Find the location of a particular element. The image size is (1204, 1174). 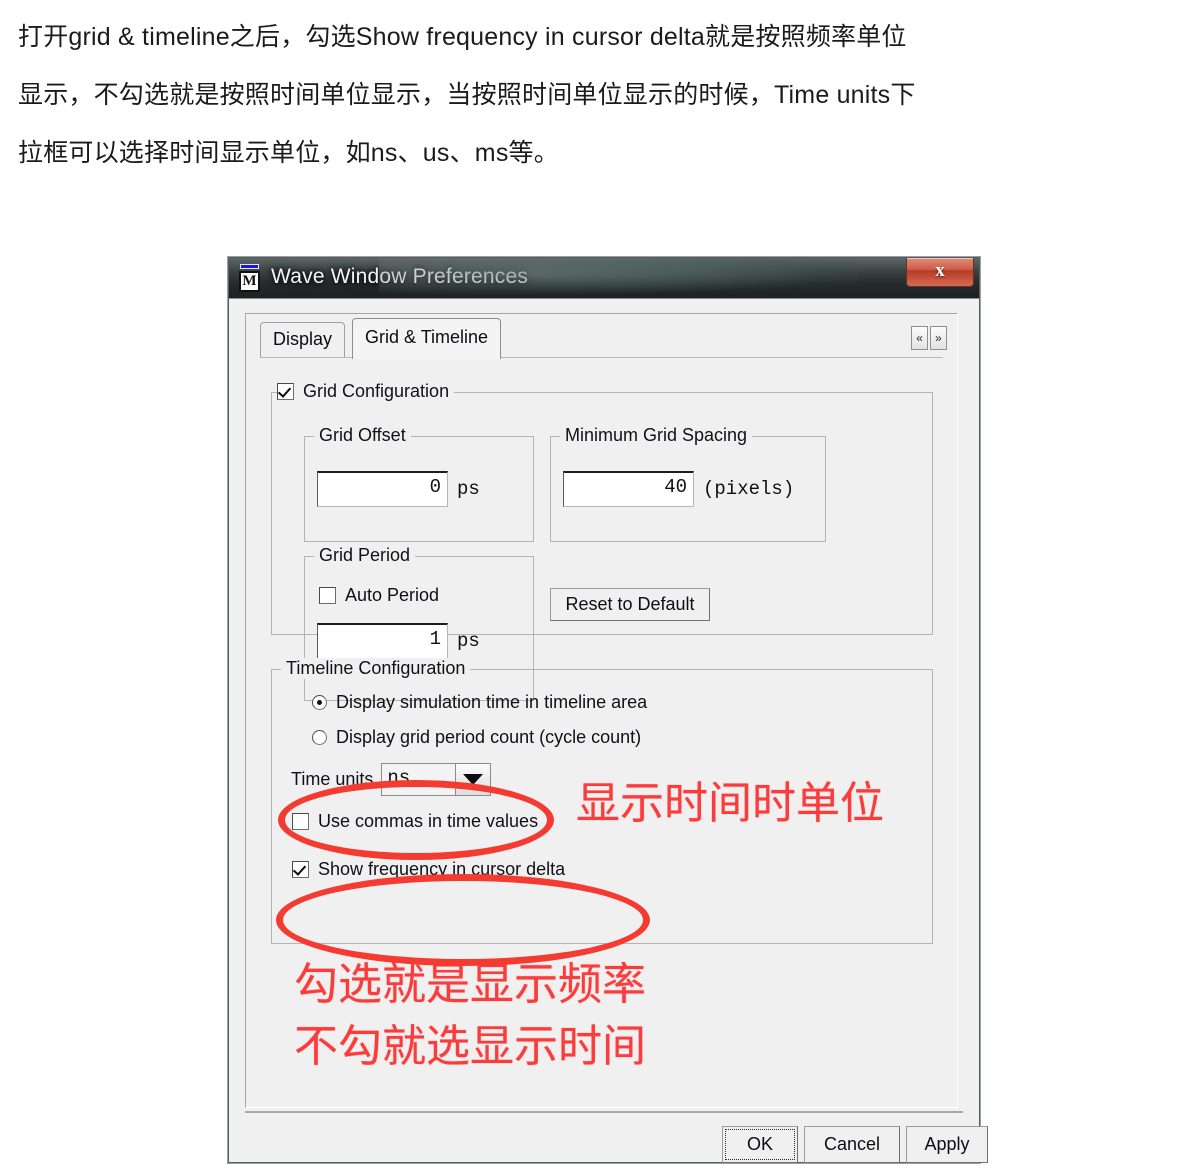

modelsim-app-icon: M is located at coordinates (250, 278).